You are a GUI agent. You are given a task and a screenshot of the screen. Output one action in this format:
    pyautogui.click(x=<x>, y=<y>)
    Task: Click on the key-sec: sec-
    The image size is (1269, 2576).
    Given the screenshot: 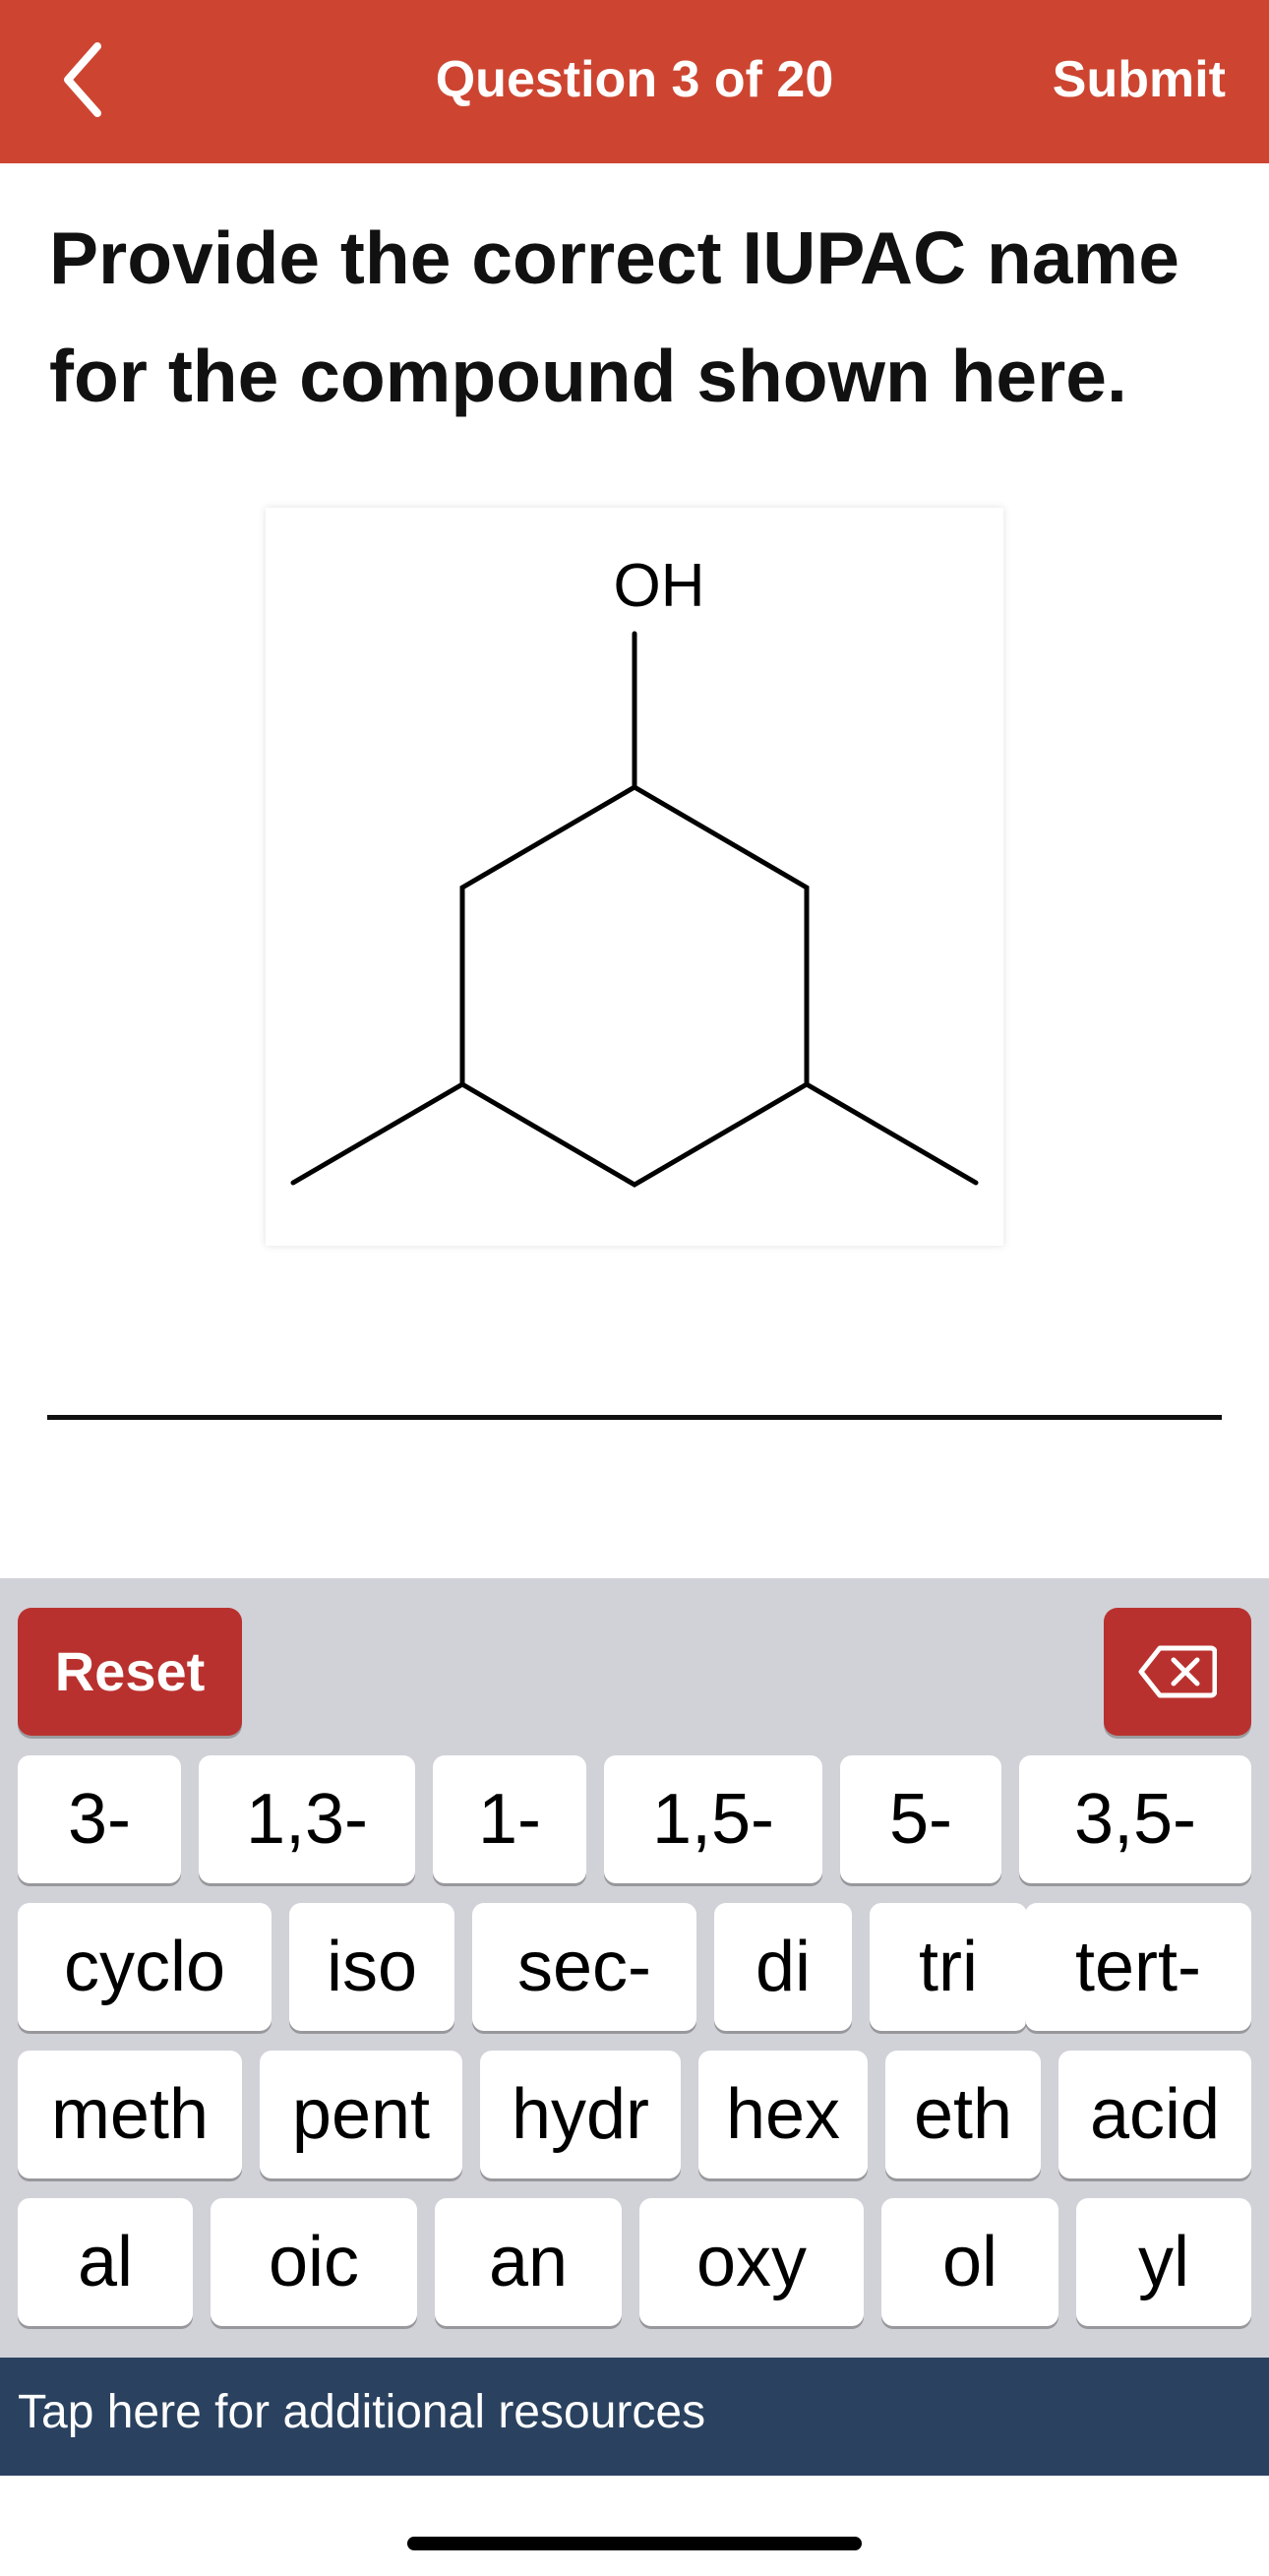 What is the action you would take?
    pyautogui.click(x=584, y=1967)
    